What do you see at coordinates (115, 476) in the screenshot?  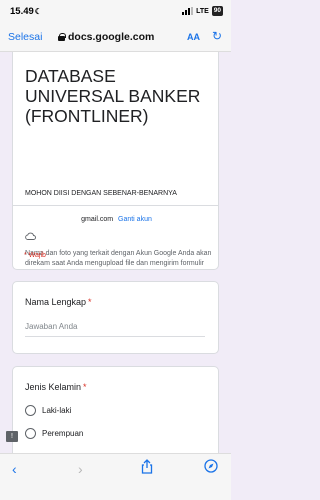 I see `browser-toolbar: ‹ ›` at bounding box center [115, 476].